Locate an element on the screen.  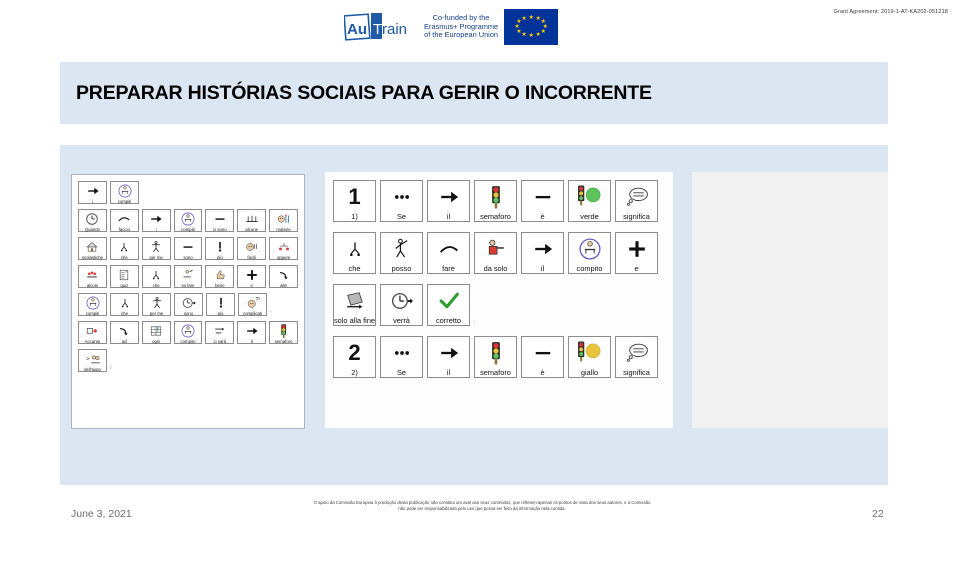
pictogram-cell-posso: posso is located at coordinates (401, 253).